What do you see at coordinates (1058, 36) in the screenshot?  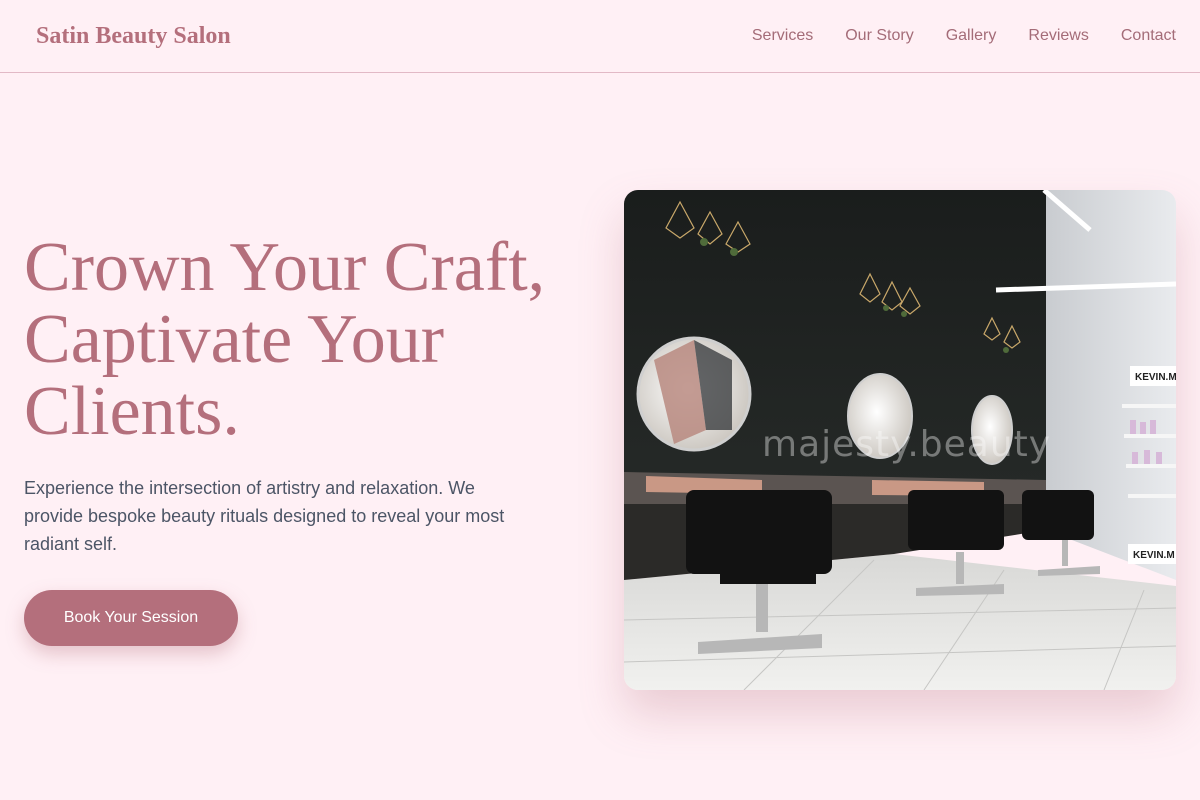 I see `nav-link-reviews: Reviews` at bounding box center [1058, 36].